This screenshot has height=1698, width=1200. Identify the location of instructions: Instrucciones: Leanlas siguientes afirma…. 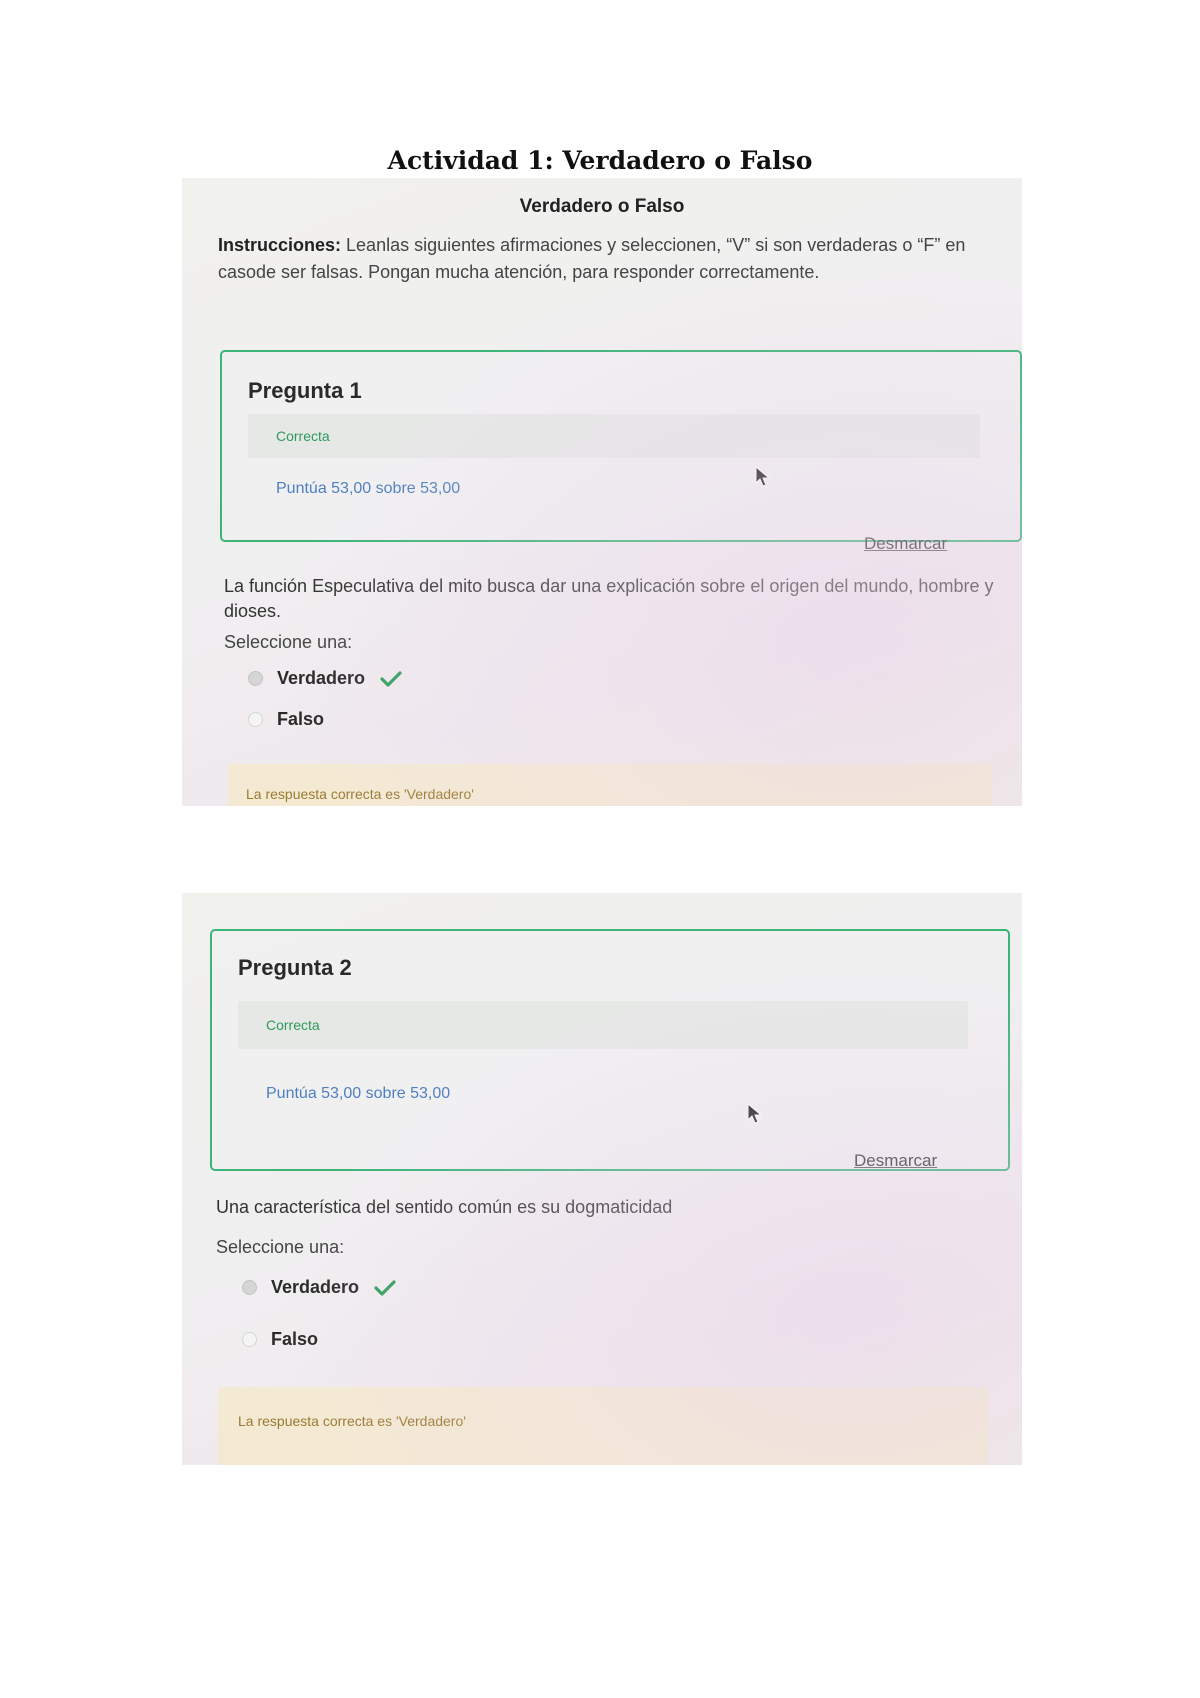
(598, 259).